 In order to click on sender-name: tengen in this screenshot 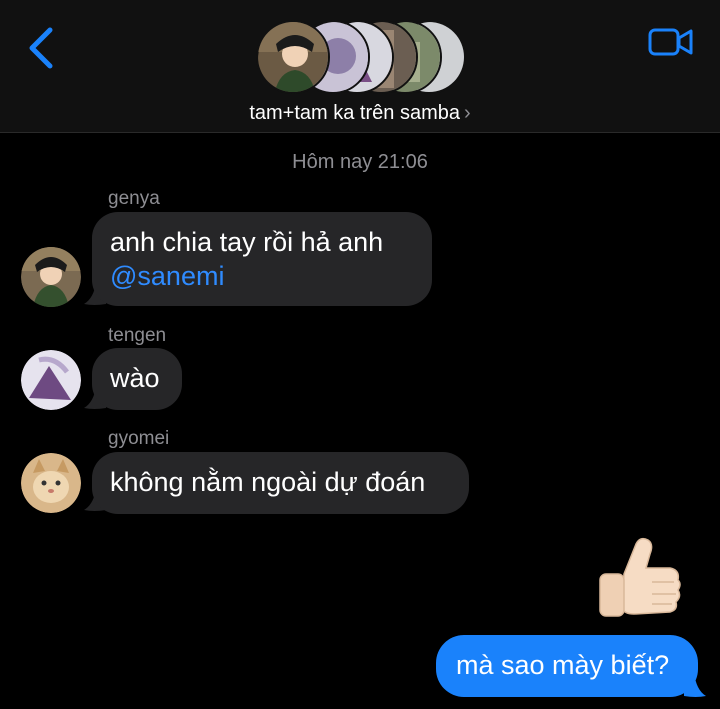, I will do `click(137, 335)`.